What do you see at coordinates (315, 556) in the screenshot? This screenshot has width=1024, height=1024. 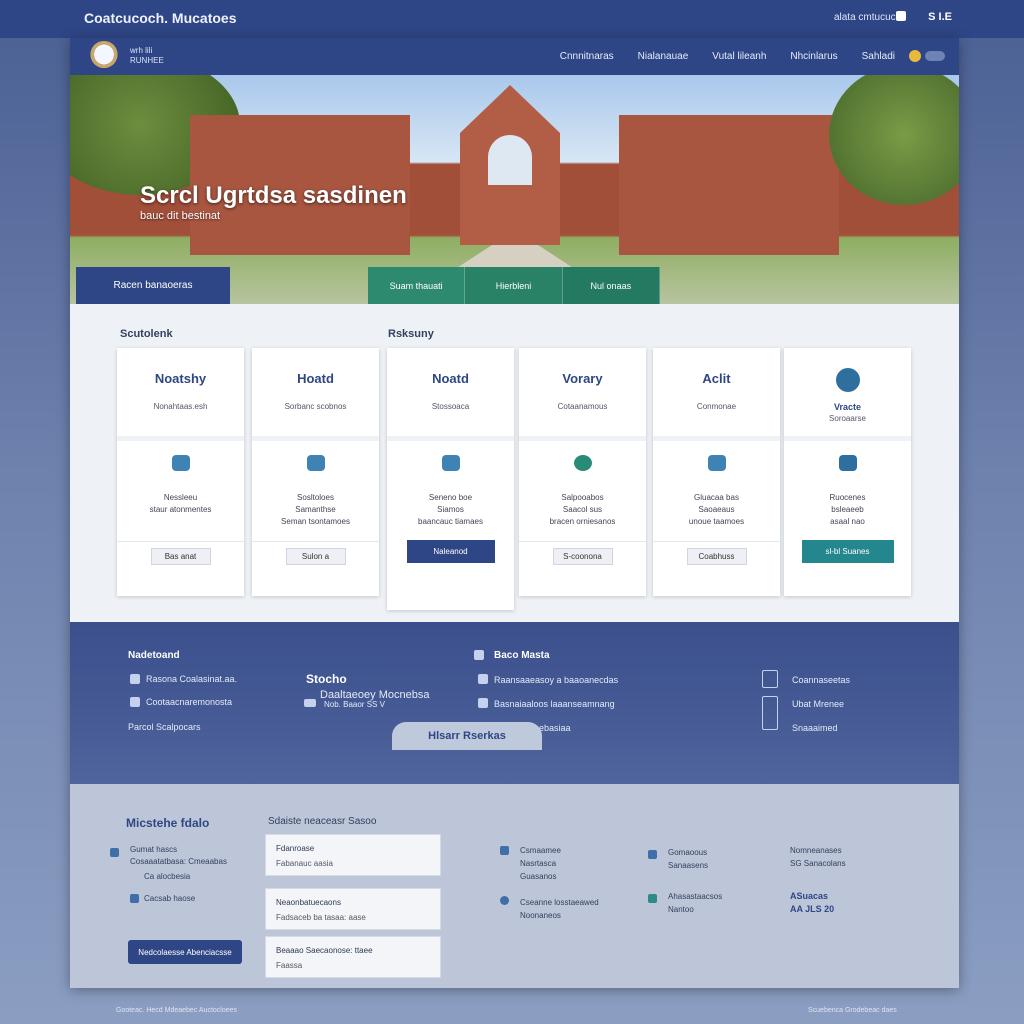 I see `card-button: Sulon a` at bounding box center [315, 556].